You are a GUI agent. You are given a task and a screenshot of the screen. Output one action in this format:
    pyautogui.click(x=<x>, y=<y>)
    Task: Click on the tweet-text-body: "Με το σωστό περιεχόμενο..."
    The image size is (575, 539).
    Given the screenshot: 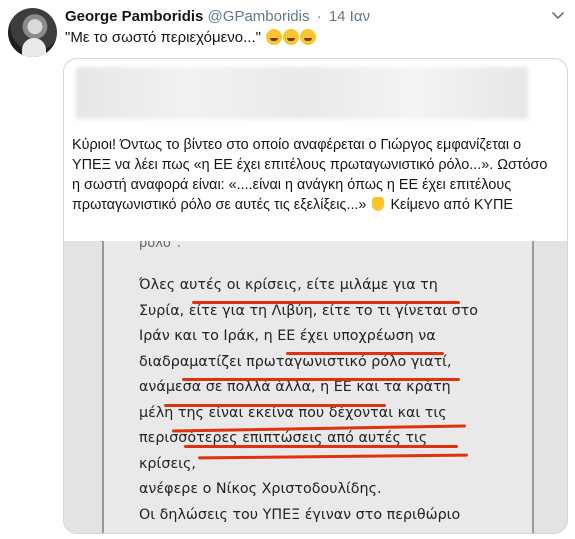 What is the action you would take?
    pyautogui.click(x=163, y=37)
    